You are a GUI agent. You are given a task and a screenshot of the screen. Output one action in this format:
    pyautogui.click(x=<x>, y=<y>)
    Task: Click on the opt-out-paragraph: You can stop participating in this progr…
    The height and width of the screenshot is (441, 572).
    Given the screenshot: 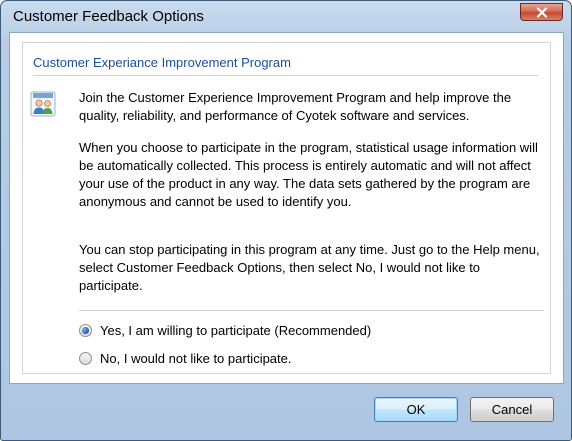 What is the action you would take?
    pyautogui.click(x=309, y=267)
    